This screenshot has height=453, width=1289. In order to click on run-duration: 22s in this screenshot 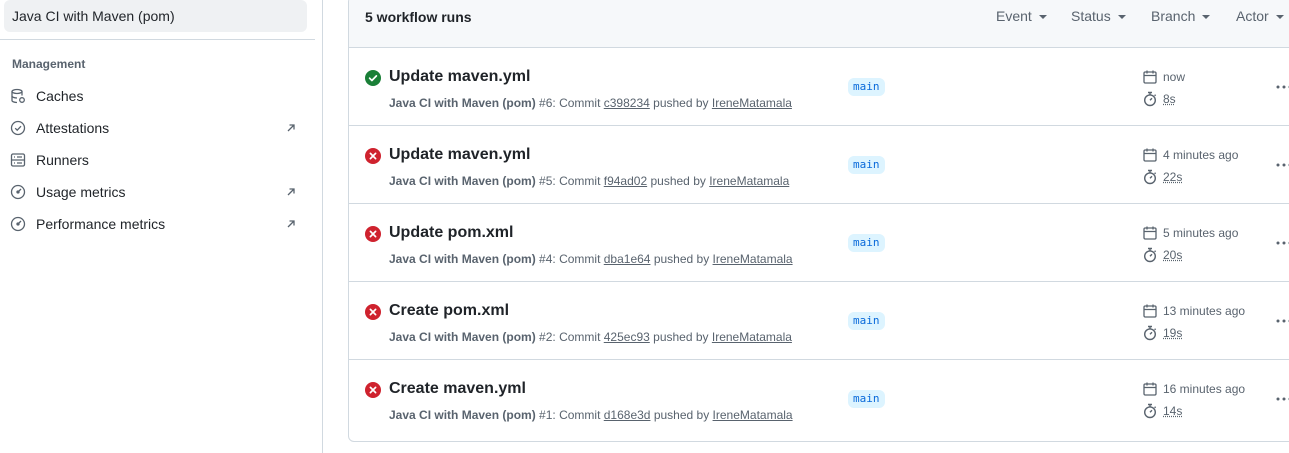, I will do `click(1162, 177)`.